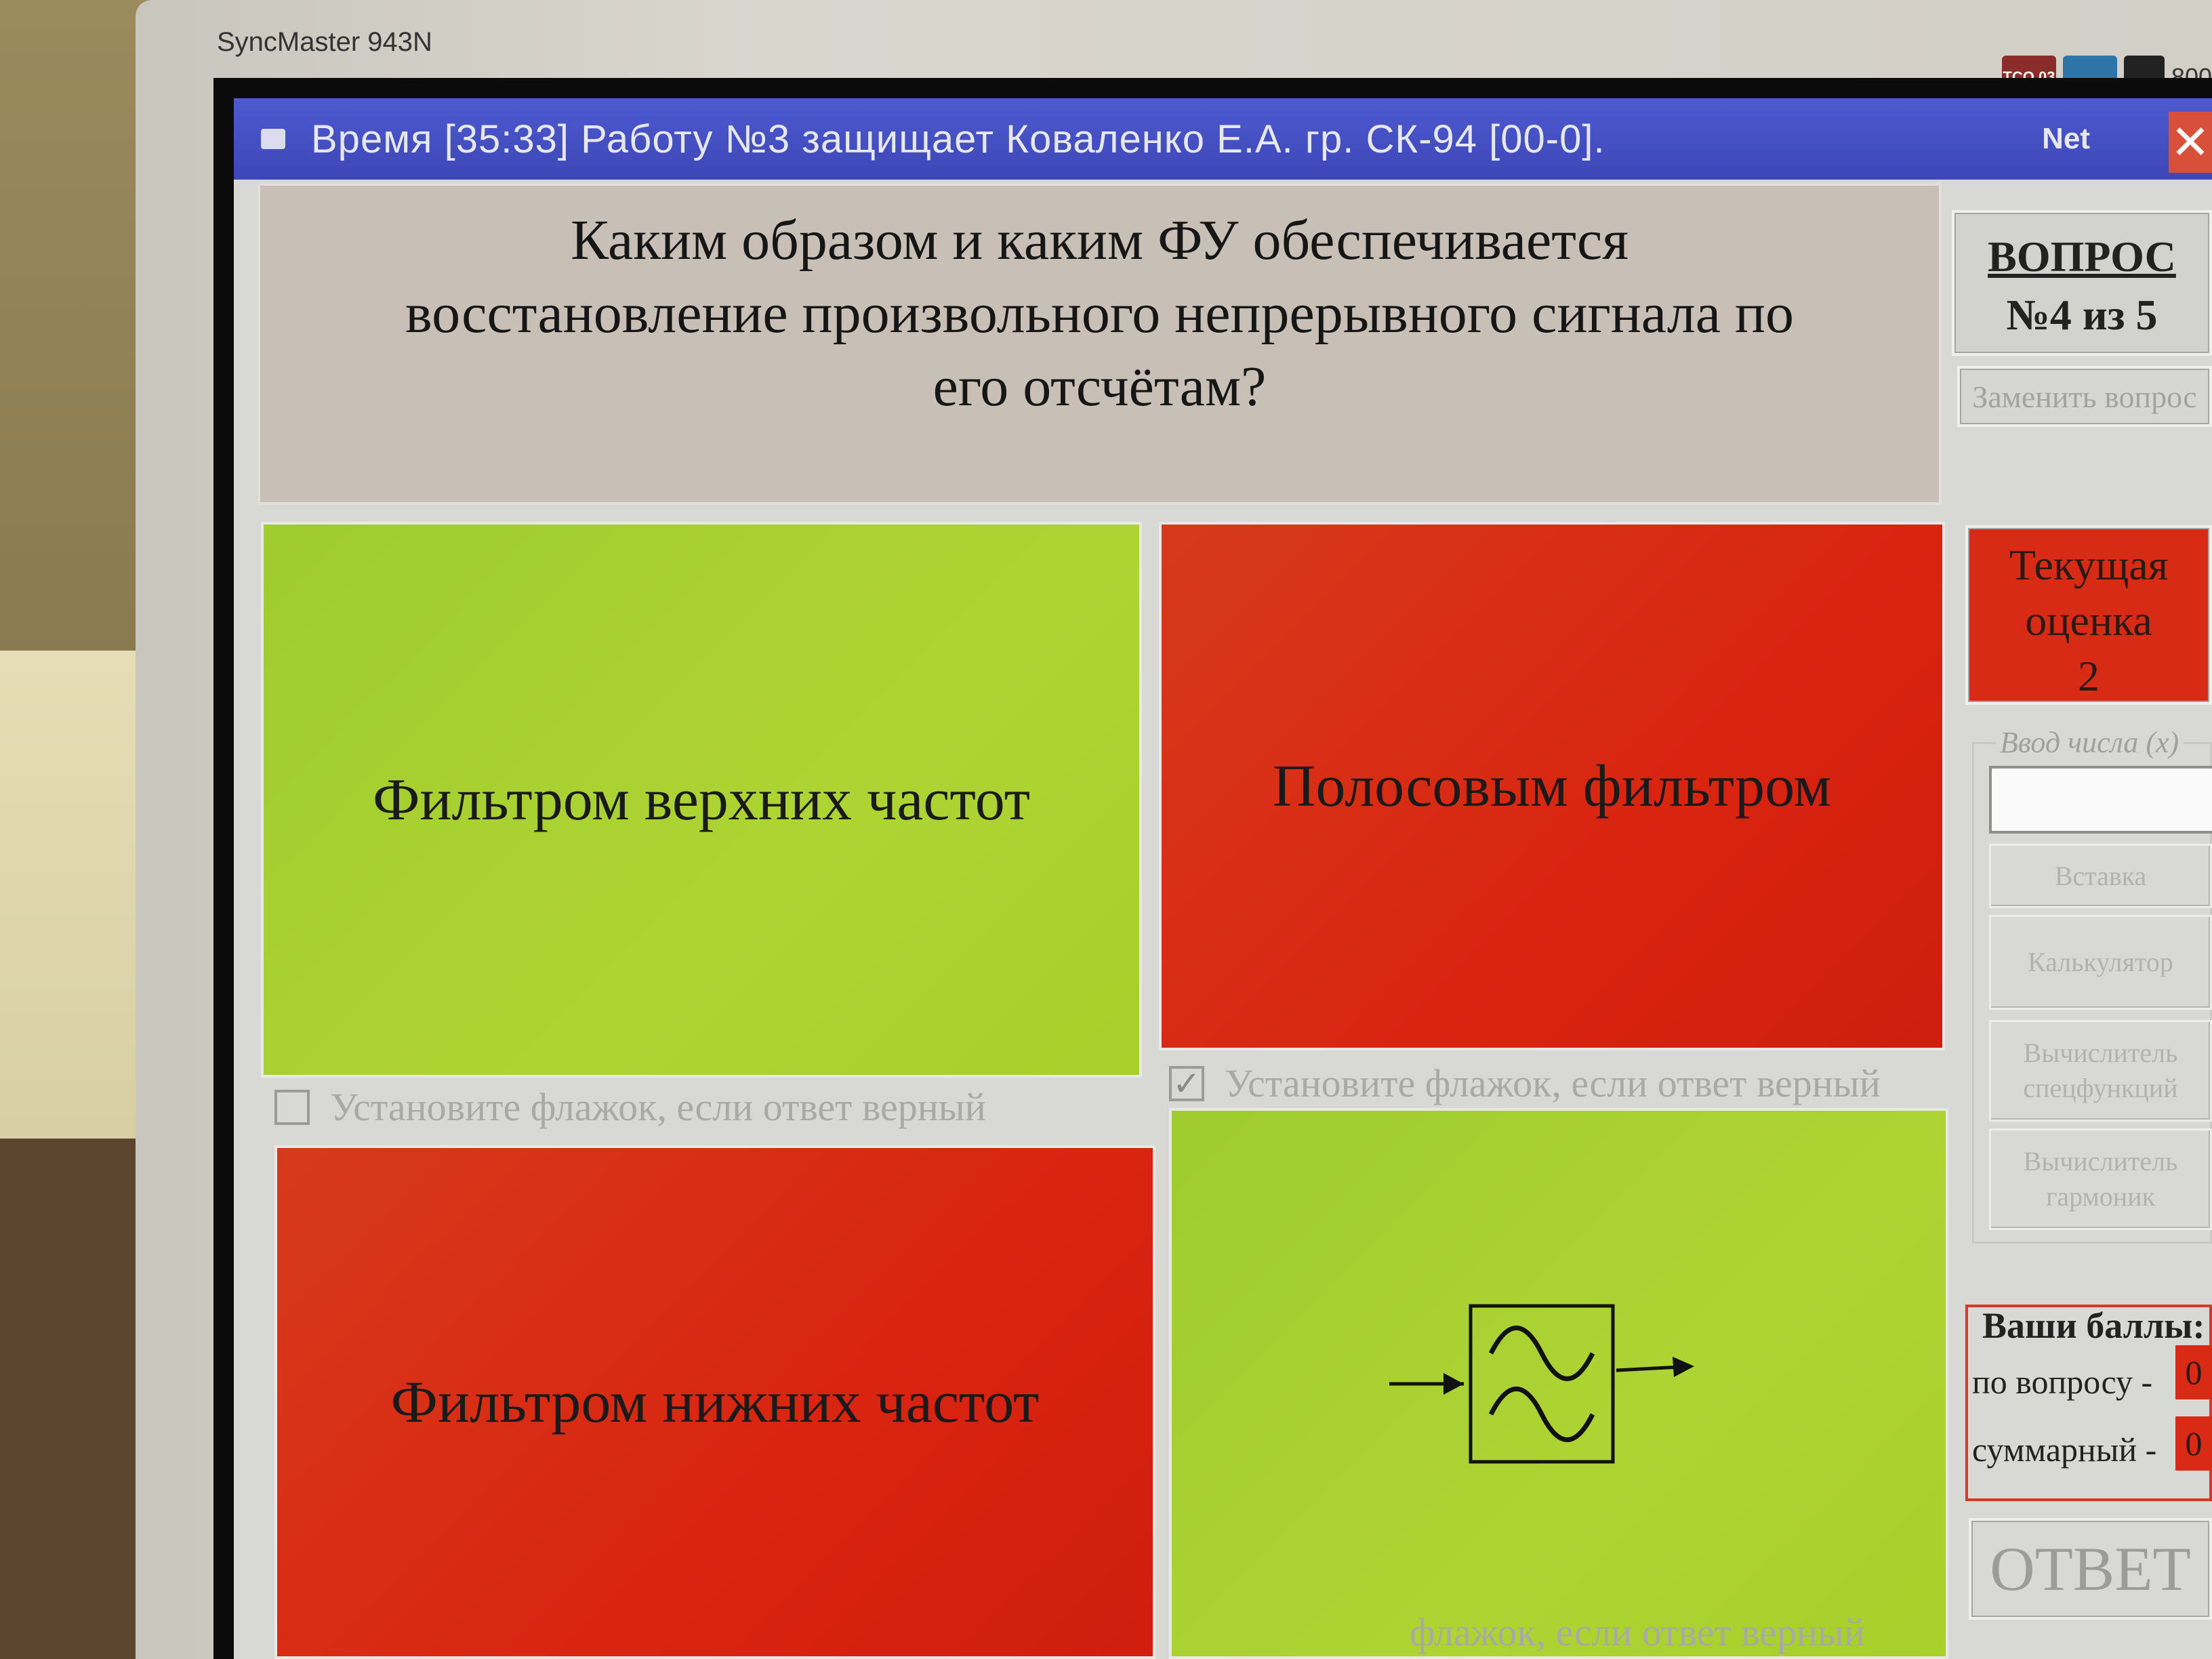  Describe the element at coordinates (1186, 1083) in the screenshot. I see `checkbox-2: ✓` at that location.